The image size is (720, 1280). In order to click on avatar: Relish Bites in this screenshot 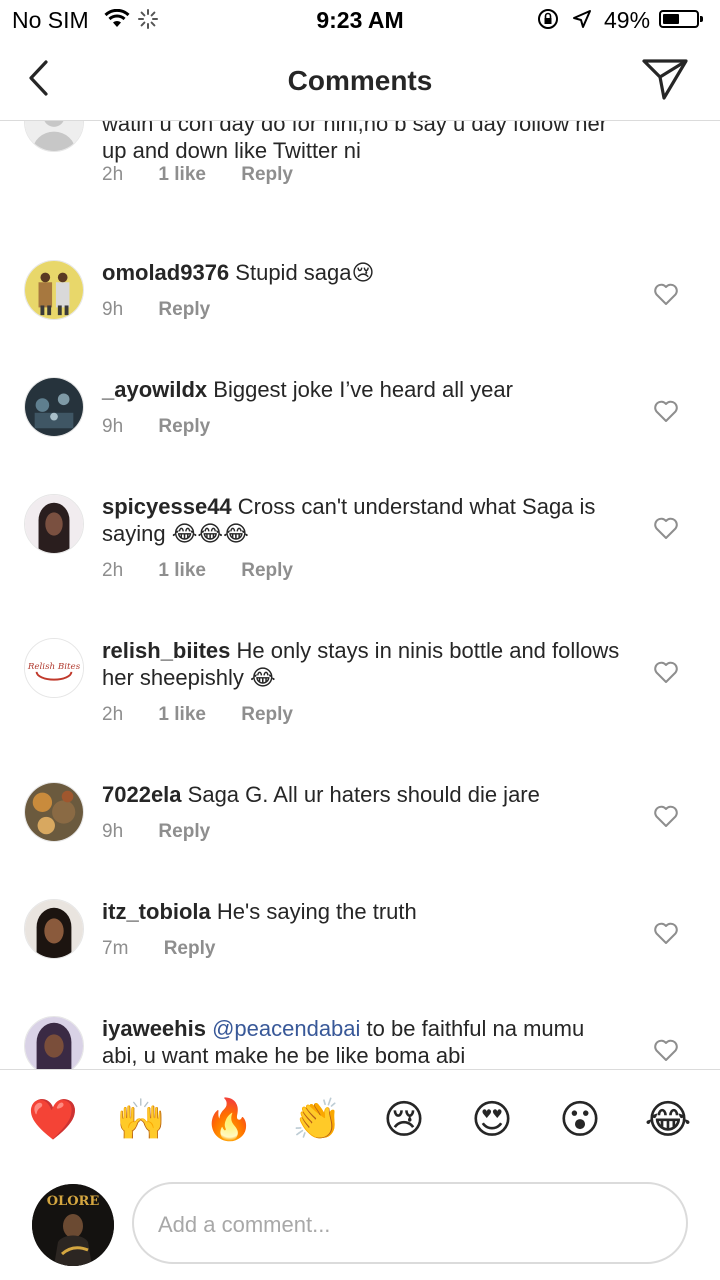, I will do `click(54, 668)`.